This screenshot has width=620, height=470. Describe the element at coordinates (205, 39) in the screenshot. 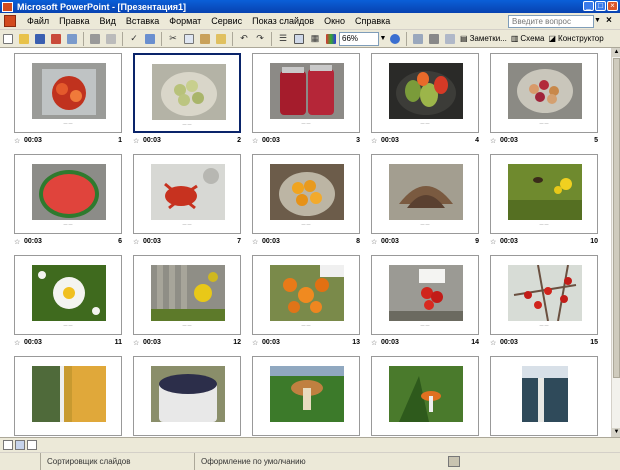

I see `paste-icon` at that location.